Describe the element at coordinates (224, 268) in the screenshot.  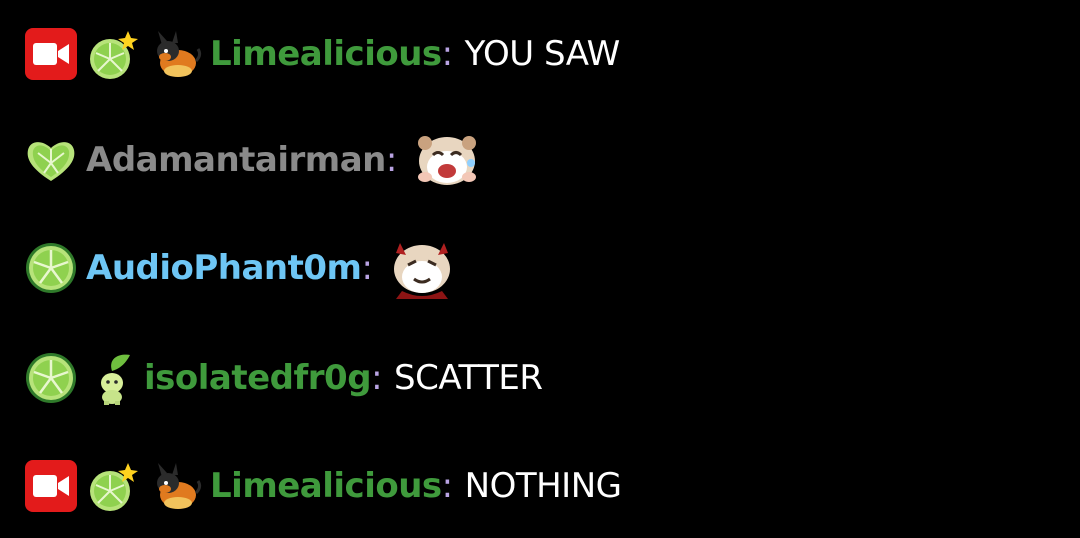
I see `username: AudioPhant0m` at that location.